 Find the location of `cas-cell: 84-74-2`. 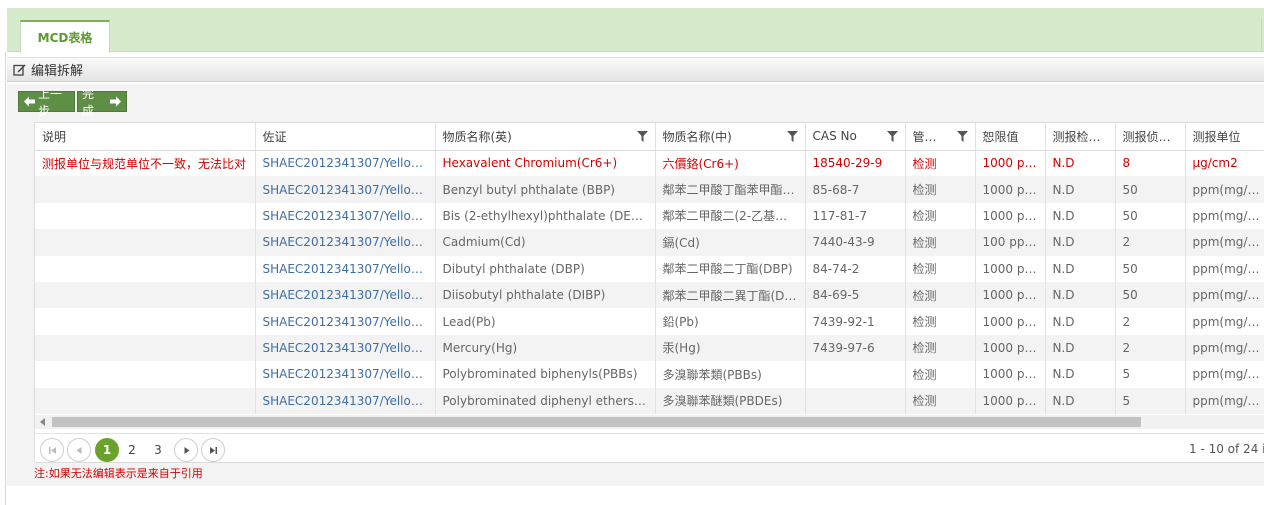

cas-cell: 84-74-2 is located at coordinates (855, 268).